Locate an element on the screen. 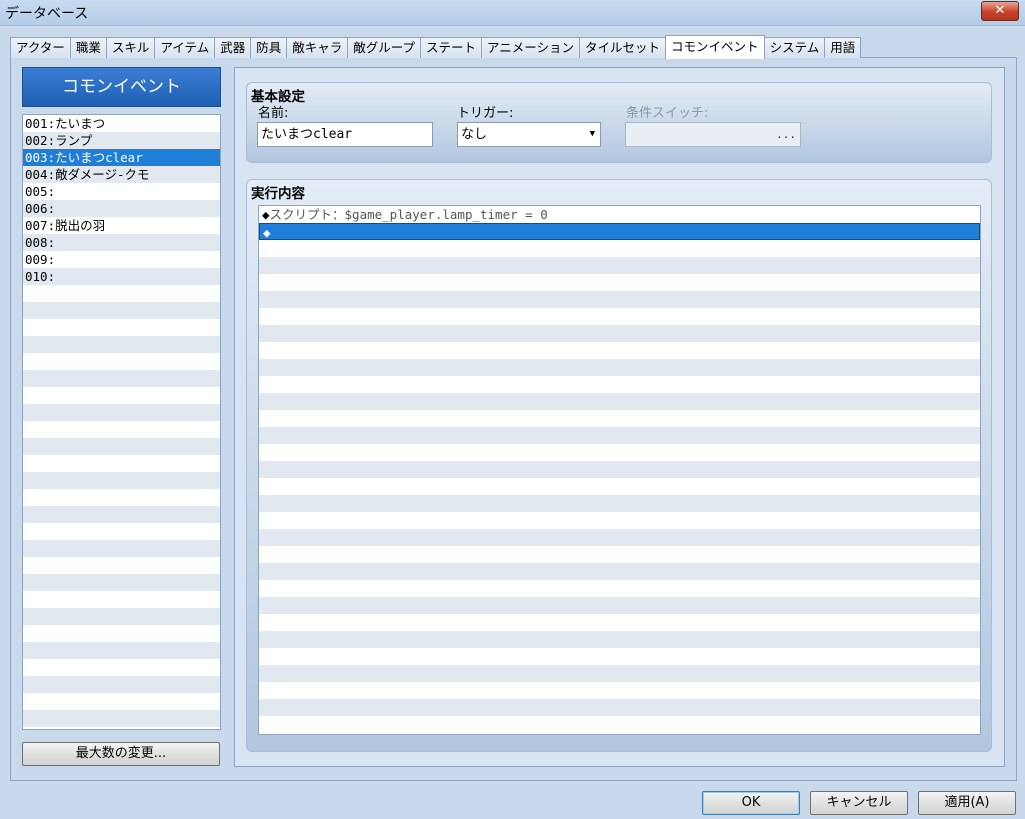  list-item: 005: is located at coordinates (121, 191).